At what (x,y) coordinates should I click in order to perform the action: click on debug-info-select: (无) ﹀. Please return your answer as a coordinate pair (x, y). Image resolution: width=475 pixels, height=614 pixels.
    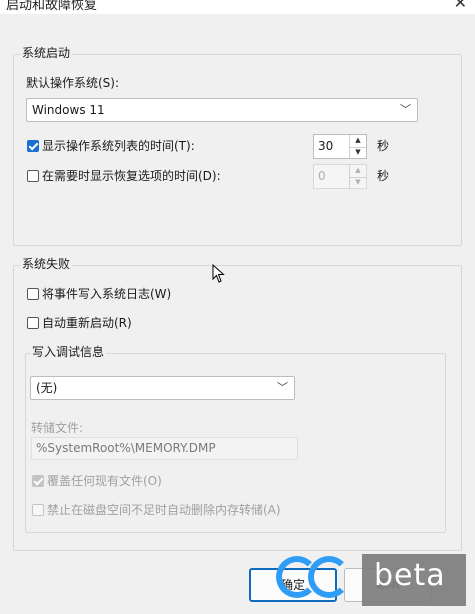
    Looking at the image, I should click on (162, 388).